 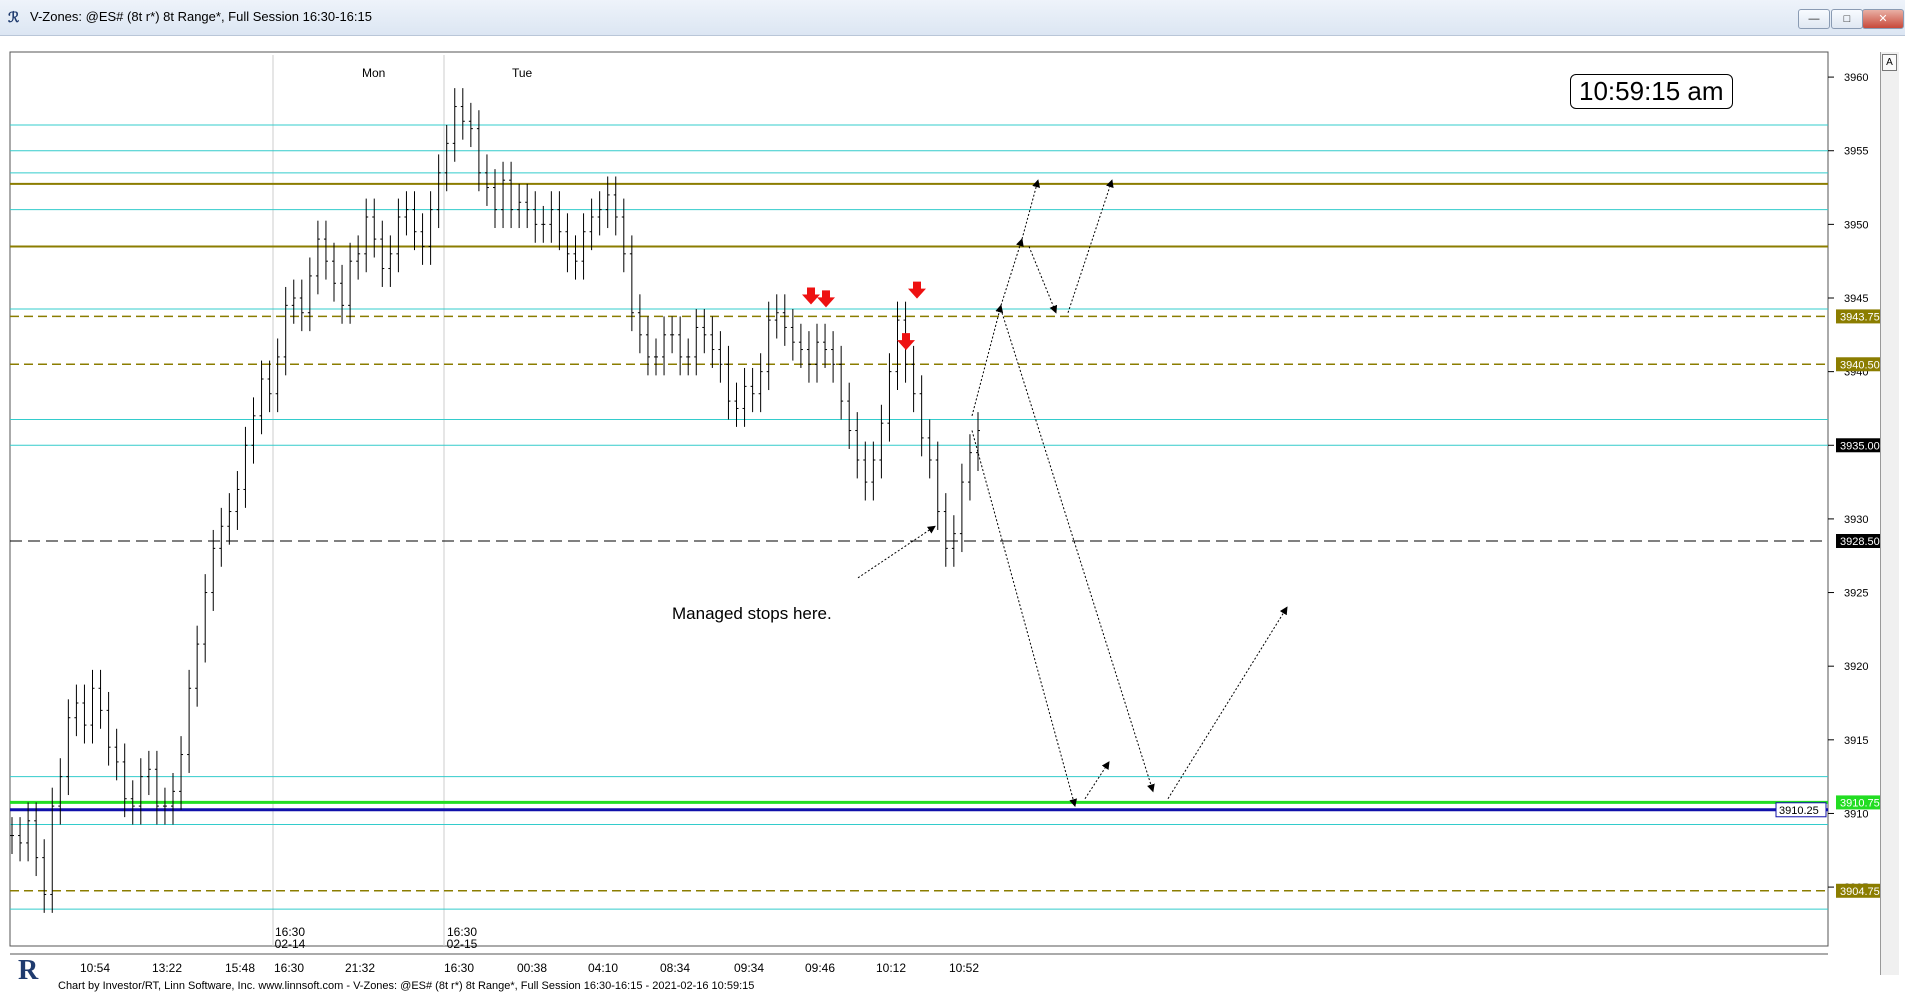 I want to click on investor-rt-logo: R, so click(x=28, y=970).